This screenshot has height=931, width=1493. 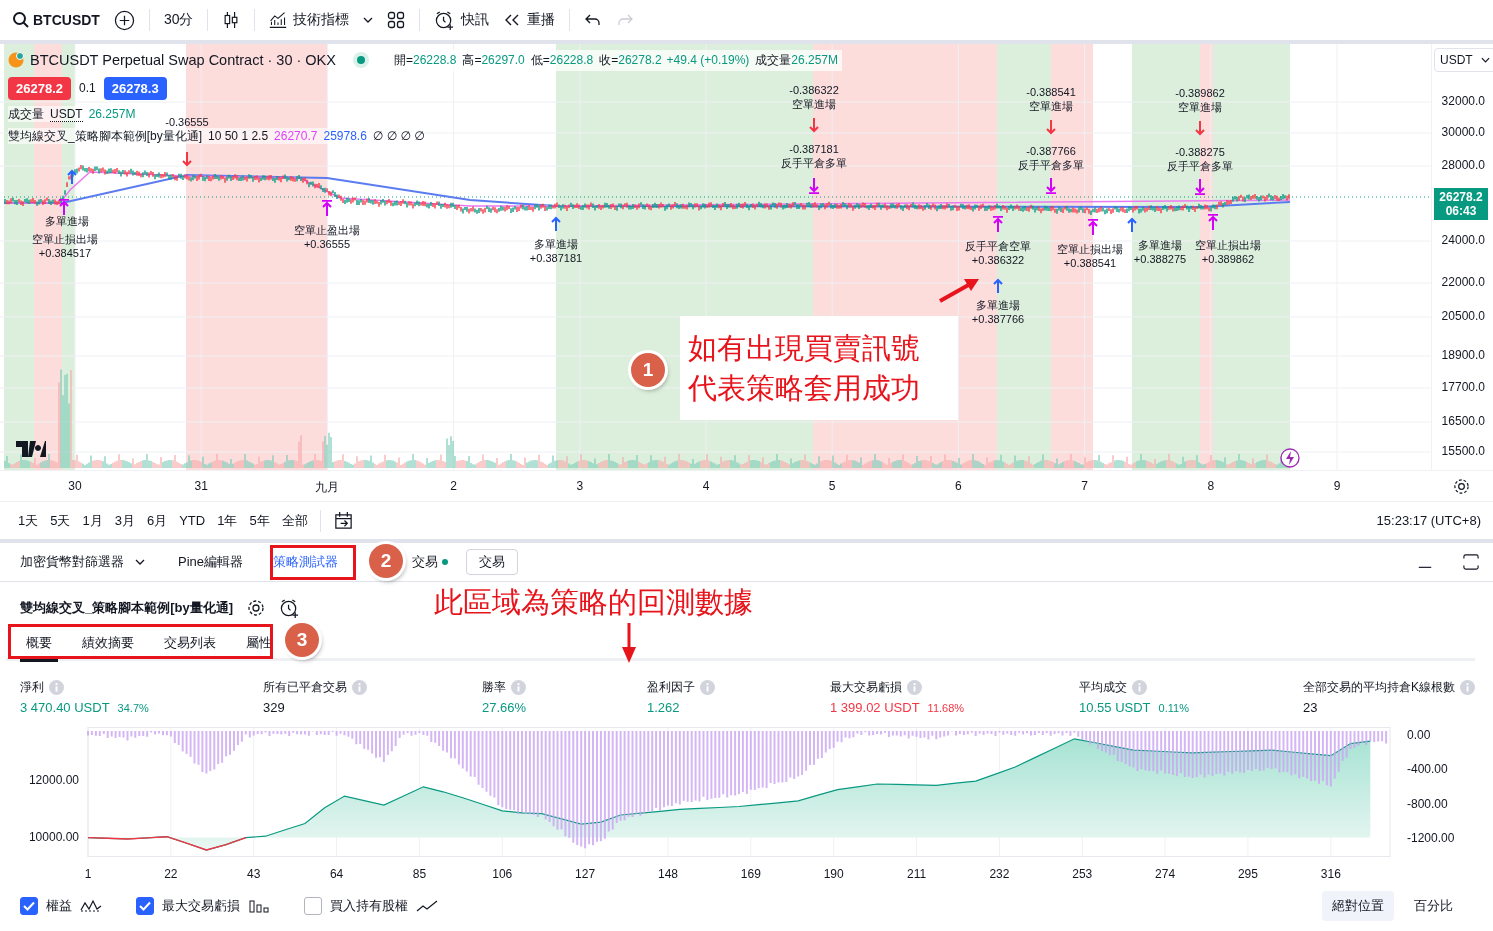 What do you see at coordinates (1463, 165) in the screenshot?
I see `price-axis-label: 28000.0` at bounding box center [1463, 165].